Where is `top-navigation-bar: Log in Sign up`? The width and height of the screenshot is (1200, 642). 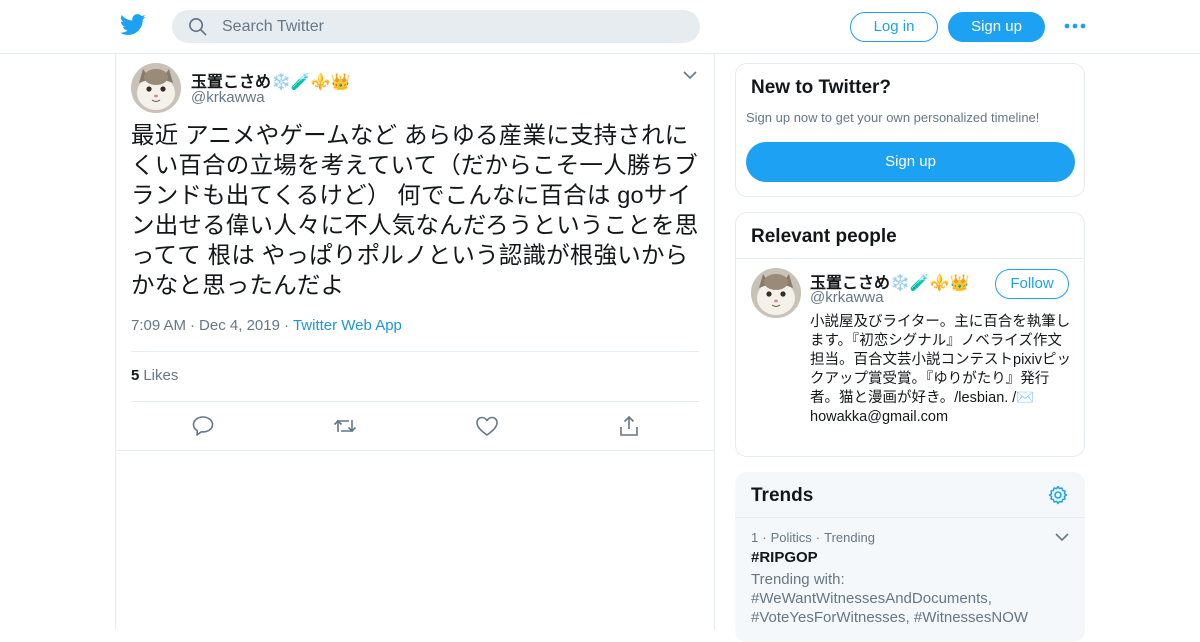
top-navigation-bar: Log in Sign up is located at coordinates (600, 27).